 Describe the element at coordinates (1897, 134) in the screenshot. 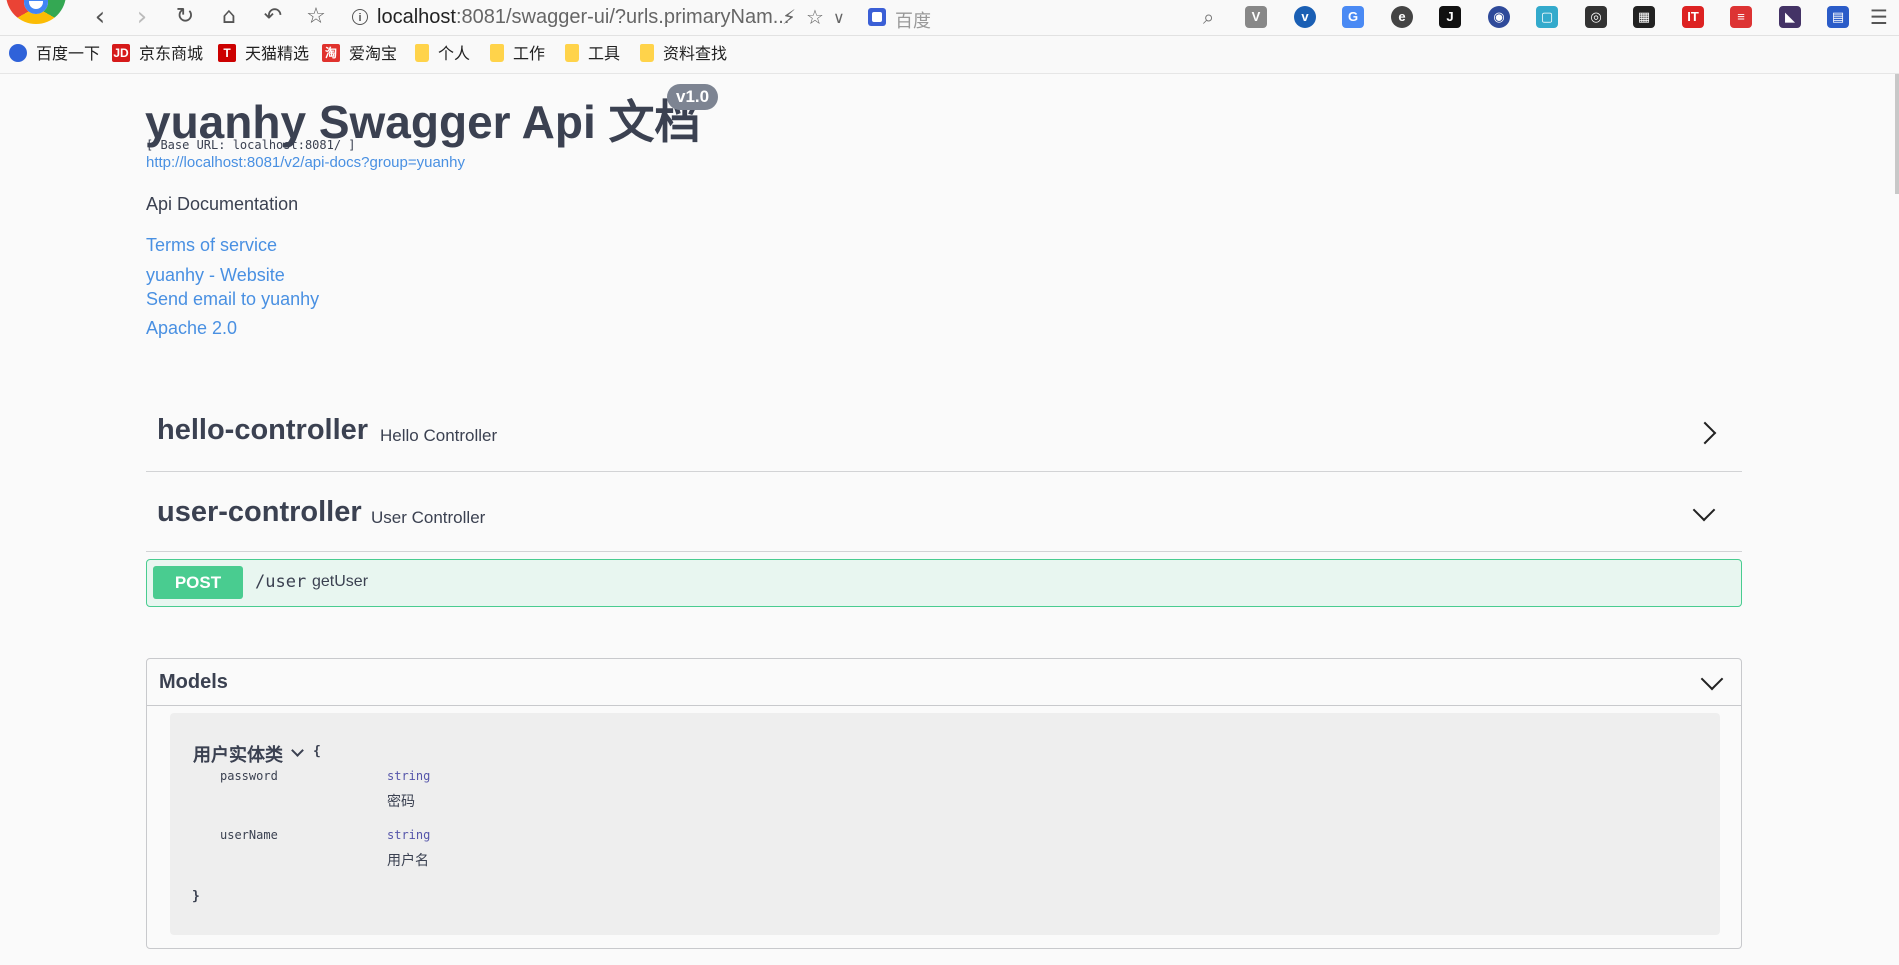

I see `page-scrollbar` at that location.